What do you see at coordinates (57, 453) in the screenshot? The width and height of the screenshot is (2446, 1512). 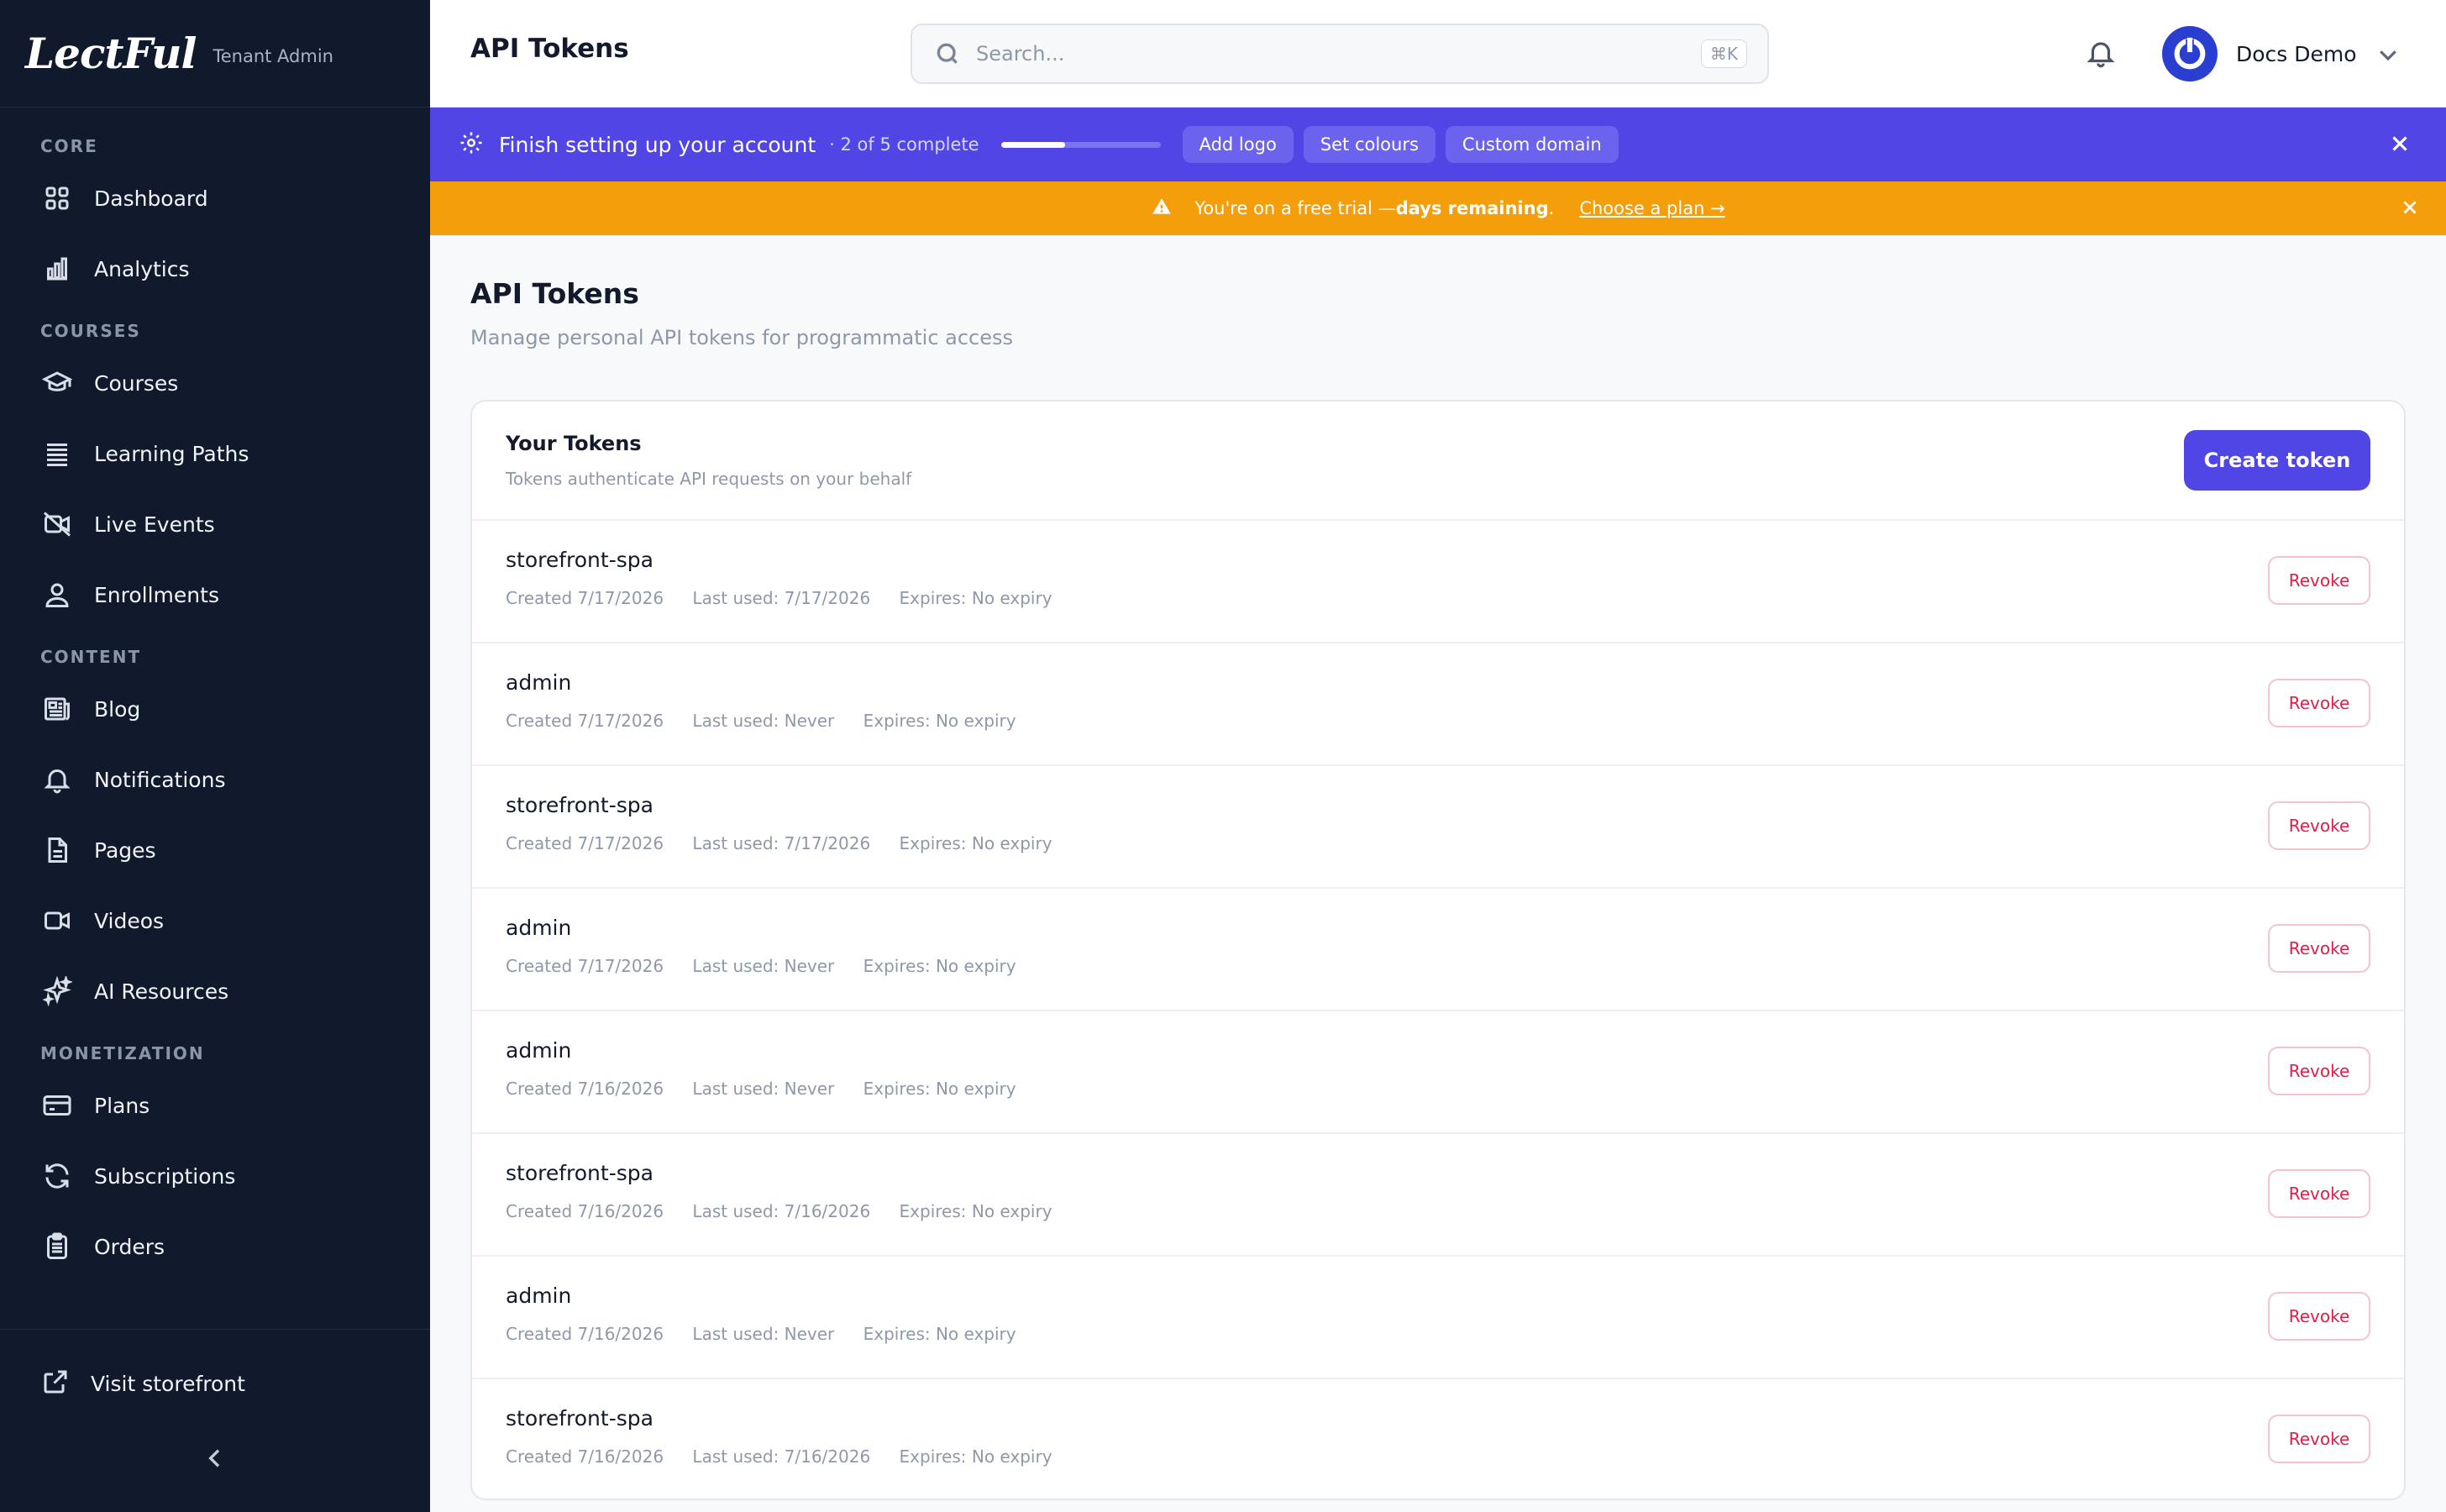 I see `list-icon` at bounding box center [57, 453].